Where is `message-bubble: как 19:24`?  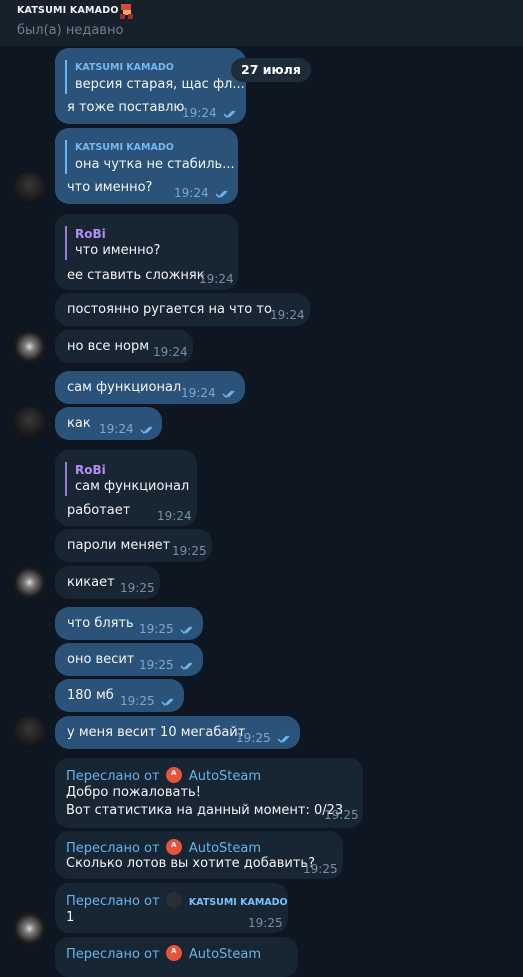 message-bubble: как 19:24 is located at coordinates (108, 423).